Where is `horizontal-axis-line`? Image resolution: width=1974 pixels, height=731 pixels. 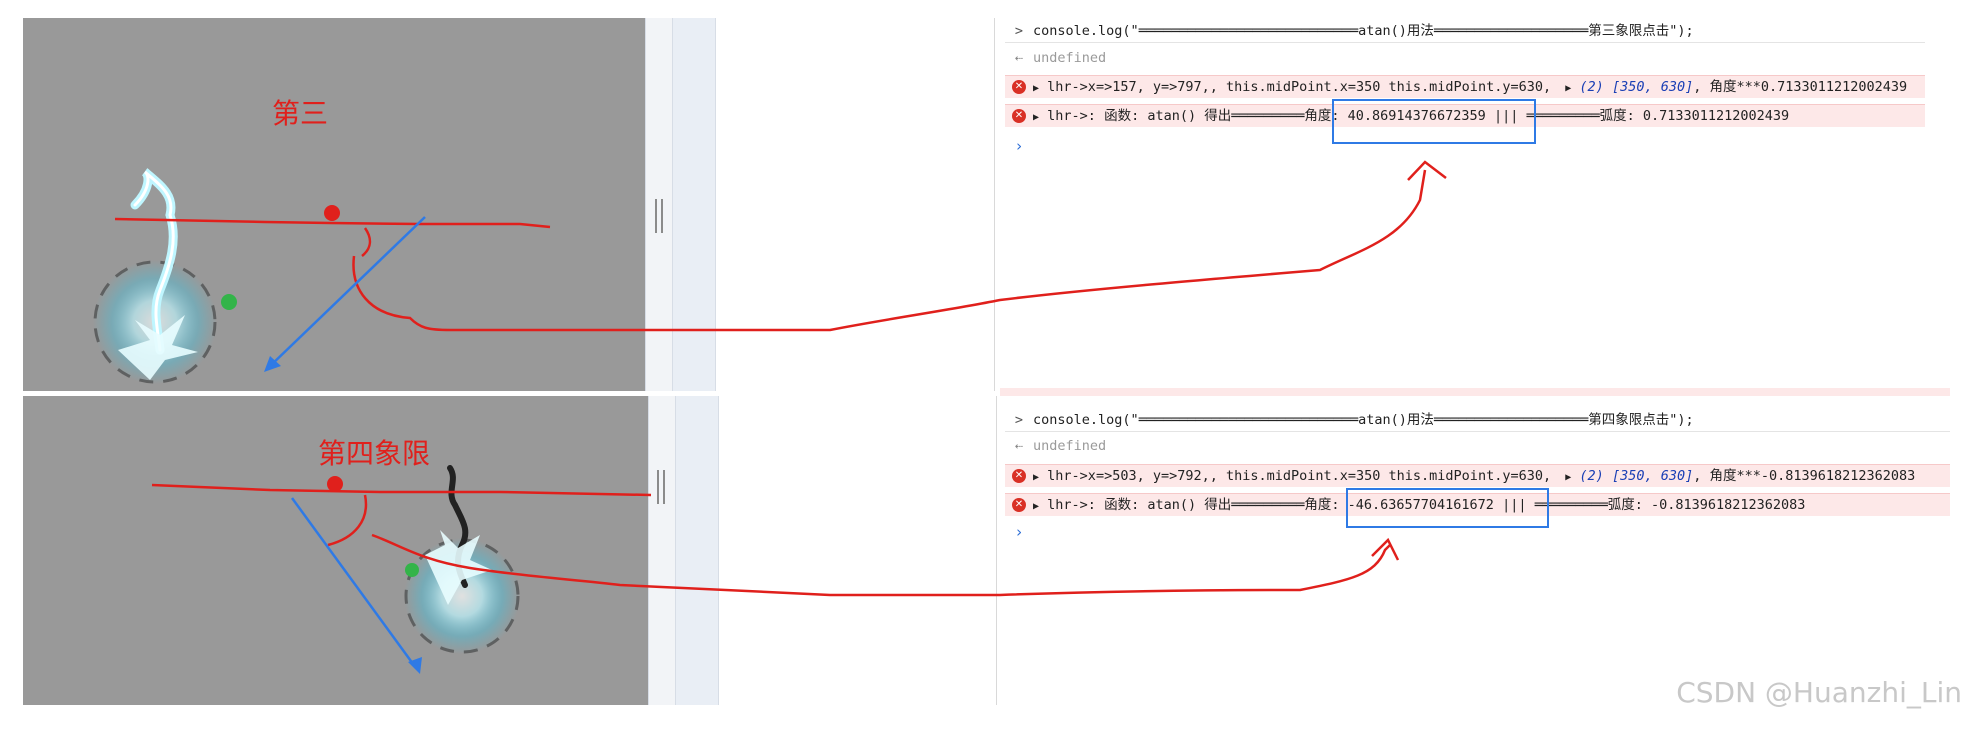
horizontal-axis-line is located at coordinates (401, 490).